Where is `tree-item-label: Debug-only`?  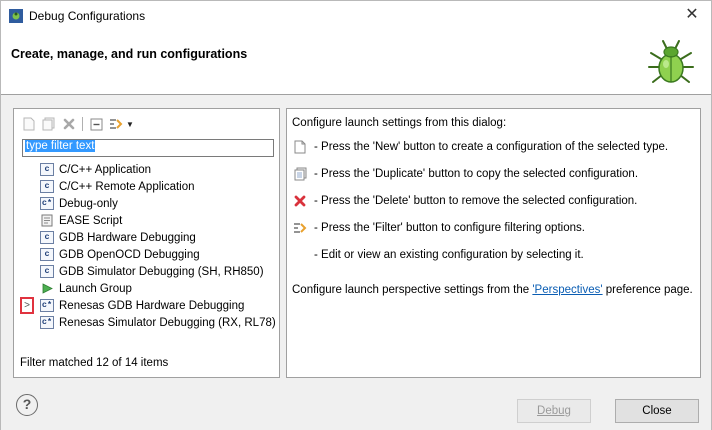
tree-item-label: Debug-only is located at coordinates (88, 203).